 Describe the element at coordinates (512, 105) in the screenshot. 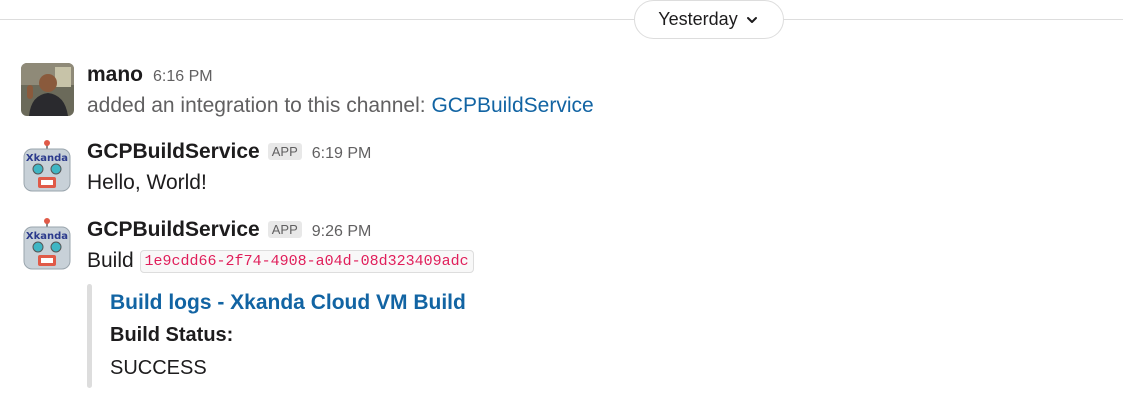

I see `integration-link: GCPBuildService` at that location.